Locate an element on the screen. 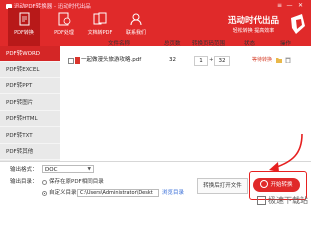 The height and width of the screenshot is (240, 320). sidebar-item-pdf-to-excel: PDF转EXCEL is located at coordinates (30, 70).